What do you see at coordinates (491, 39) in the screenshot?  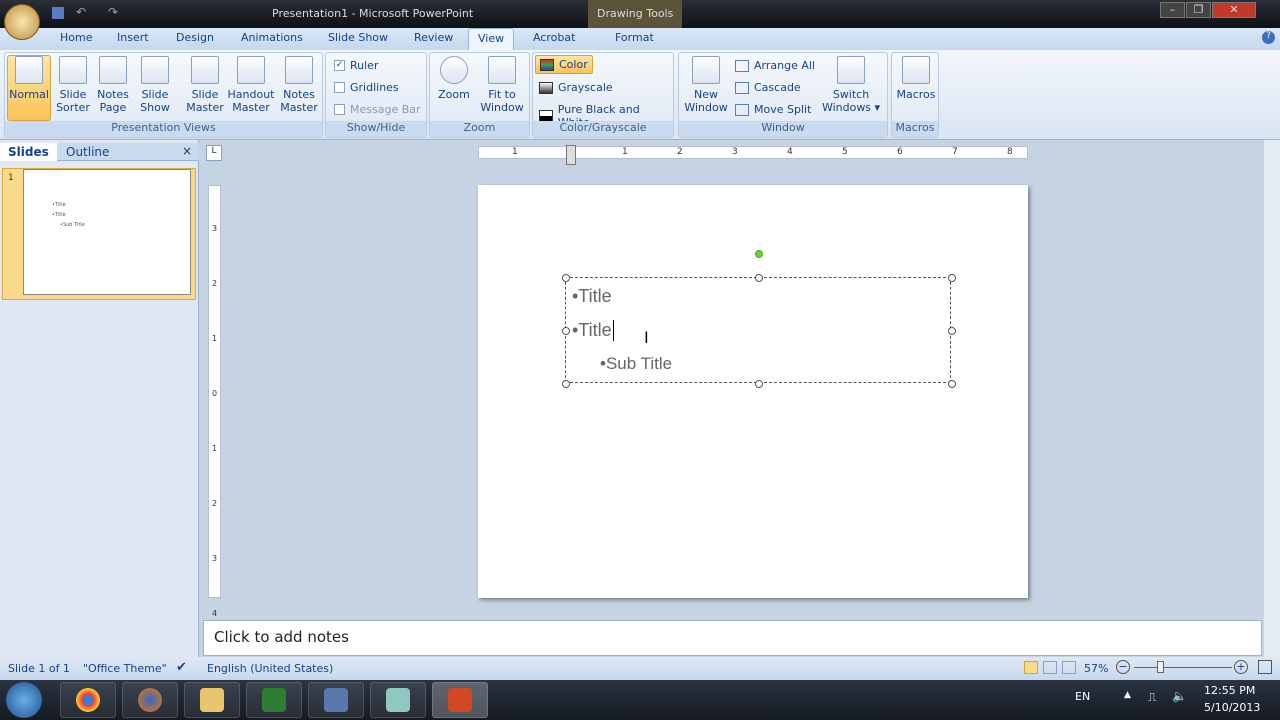 I see `tab-view: View` at bounding box center [491, 39].